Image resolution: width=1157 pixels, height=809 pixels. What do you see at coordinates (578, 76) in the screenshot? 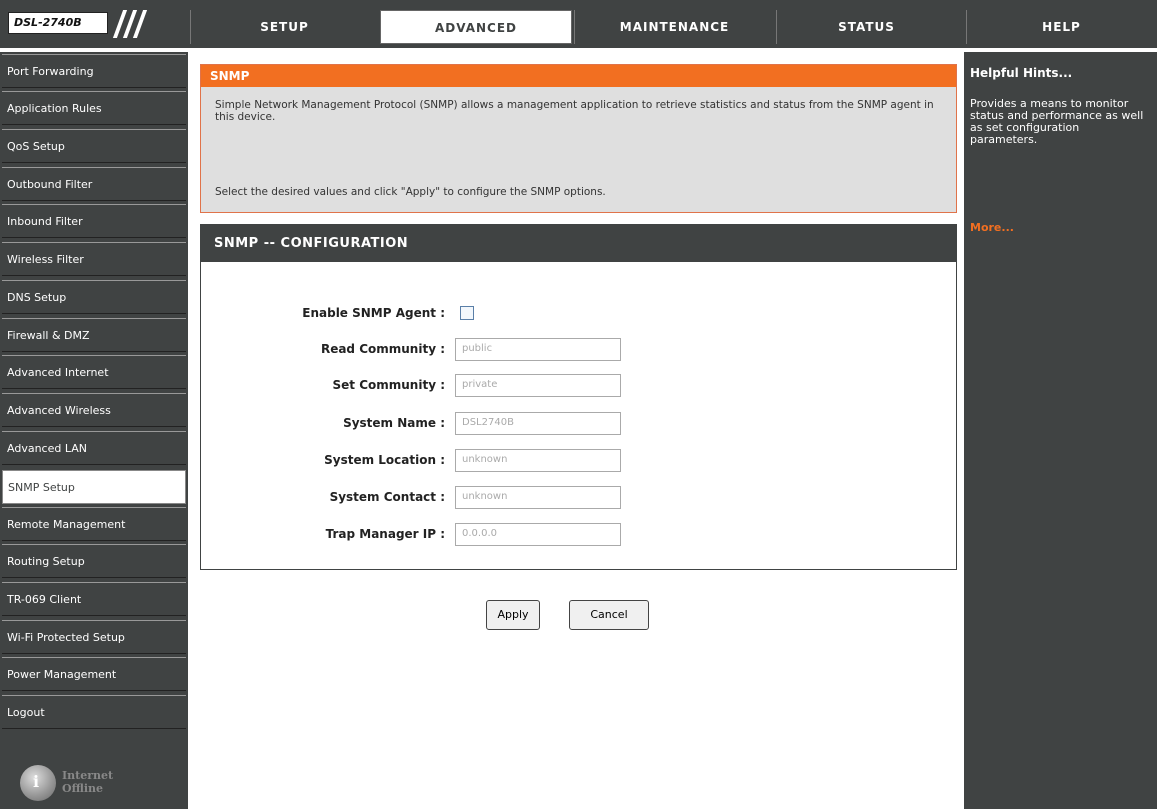
I see `snmp-title: SNMP` at bounding box center [578, 76].